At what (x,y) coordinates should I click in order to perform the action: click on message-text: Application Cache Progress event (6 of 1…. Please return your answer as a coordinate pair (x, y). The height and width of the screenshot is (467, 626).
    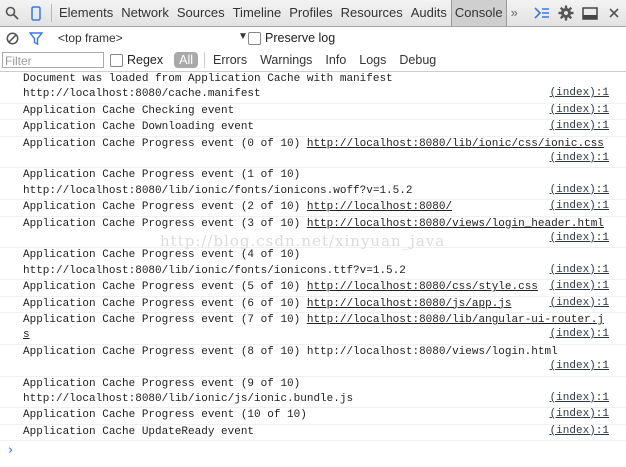
    Looking at the image, I should click on (165, 303).